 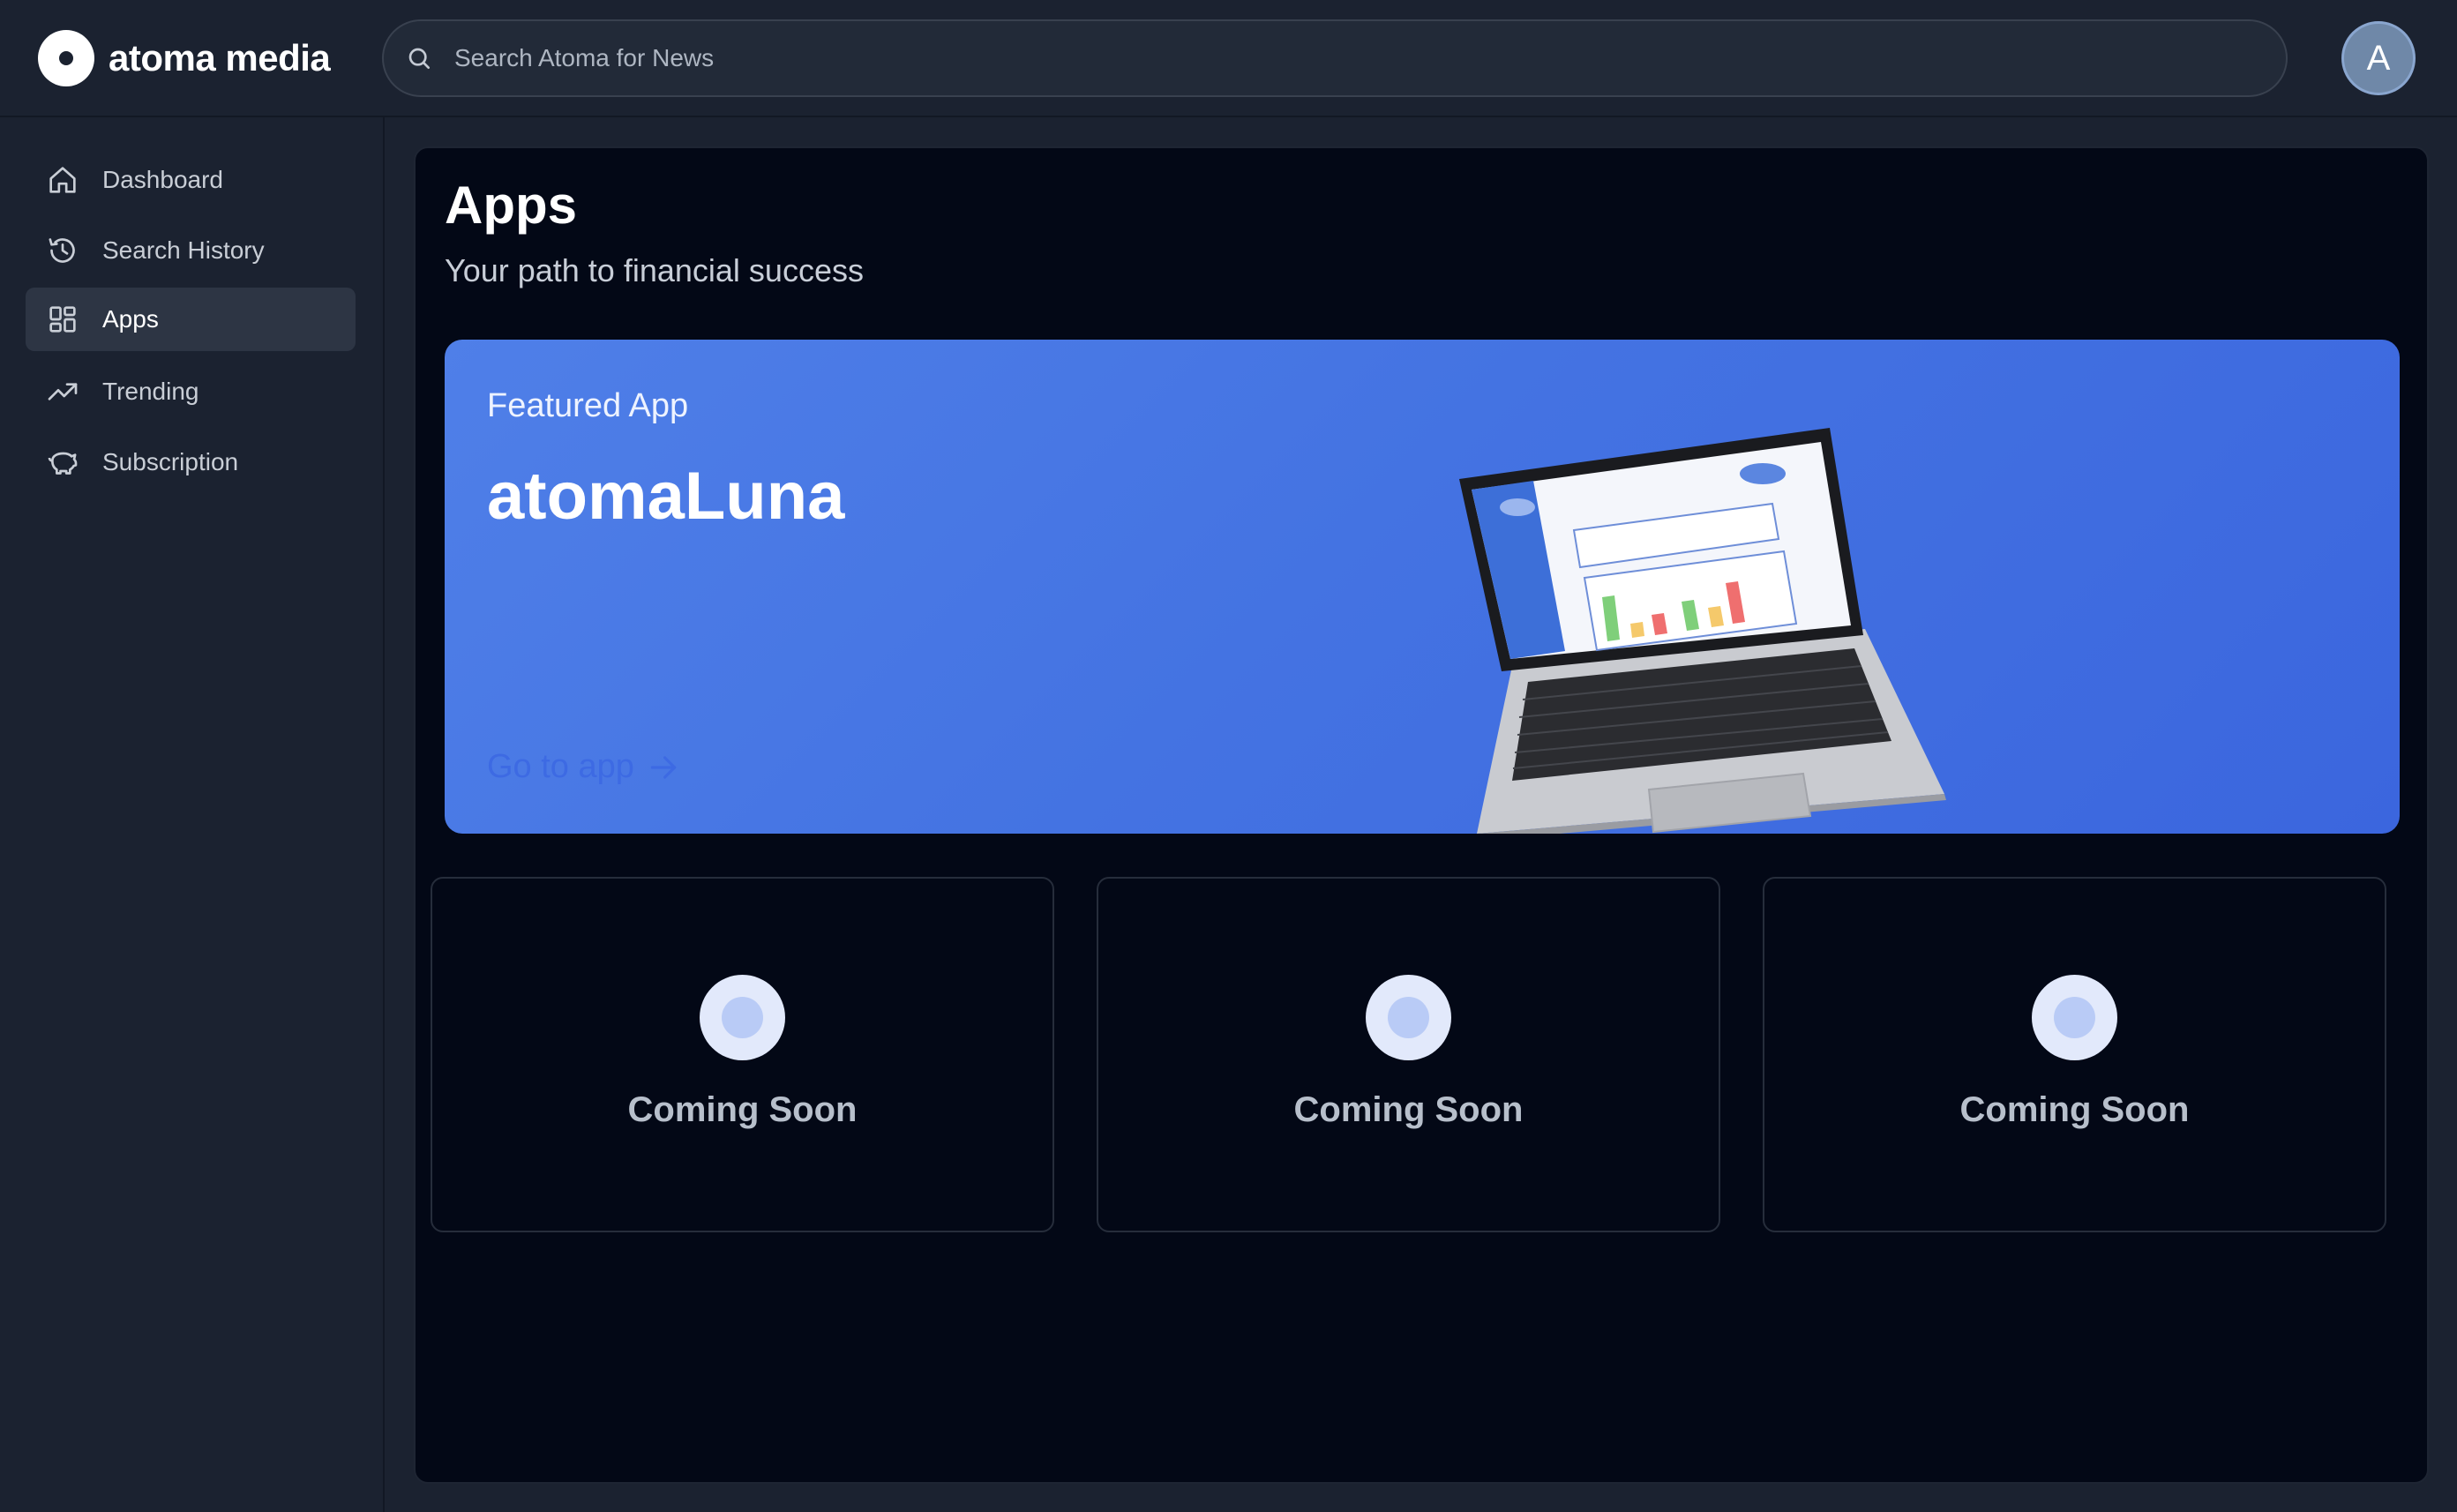 I want to click on go-to-app-label: Go to app, so click(x=561, y=766).